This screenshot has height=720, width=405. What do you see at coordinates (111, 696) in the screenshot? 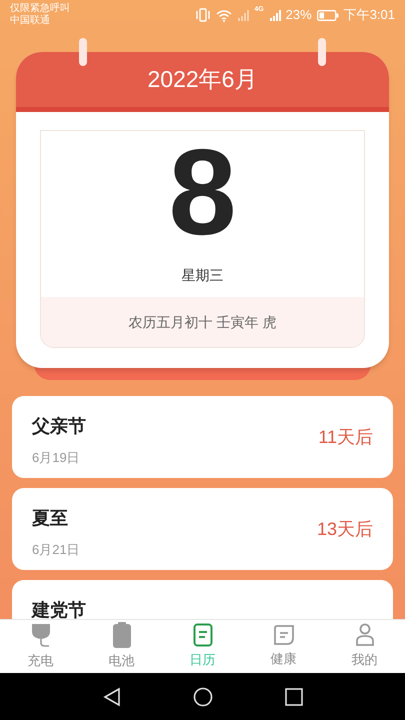
I see `back-icon` at bounding box center [111, 696].